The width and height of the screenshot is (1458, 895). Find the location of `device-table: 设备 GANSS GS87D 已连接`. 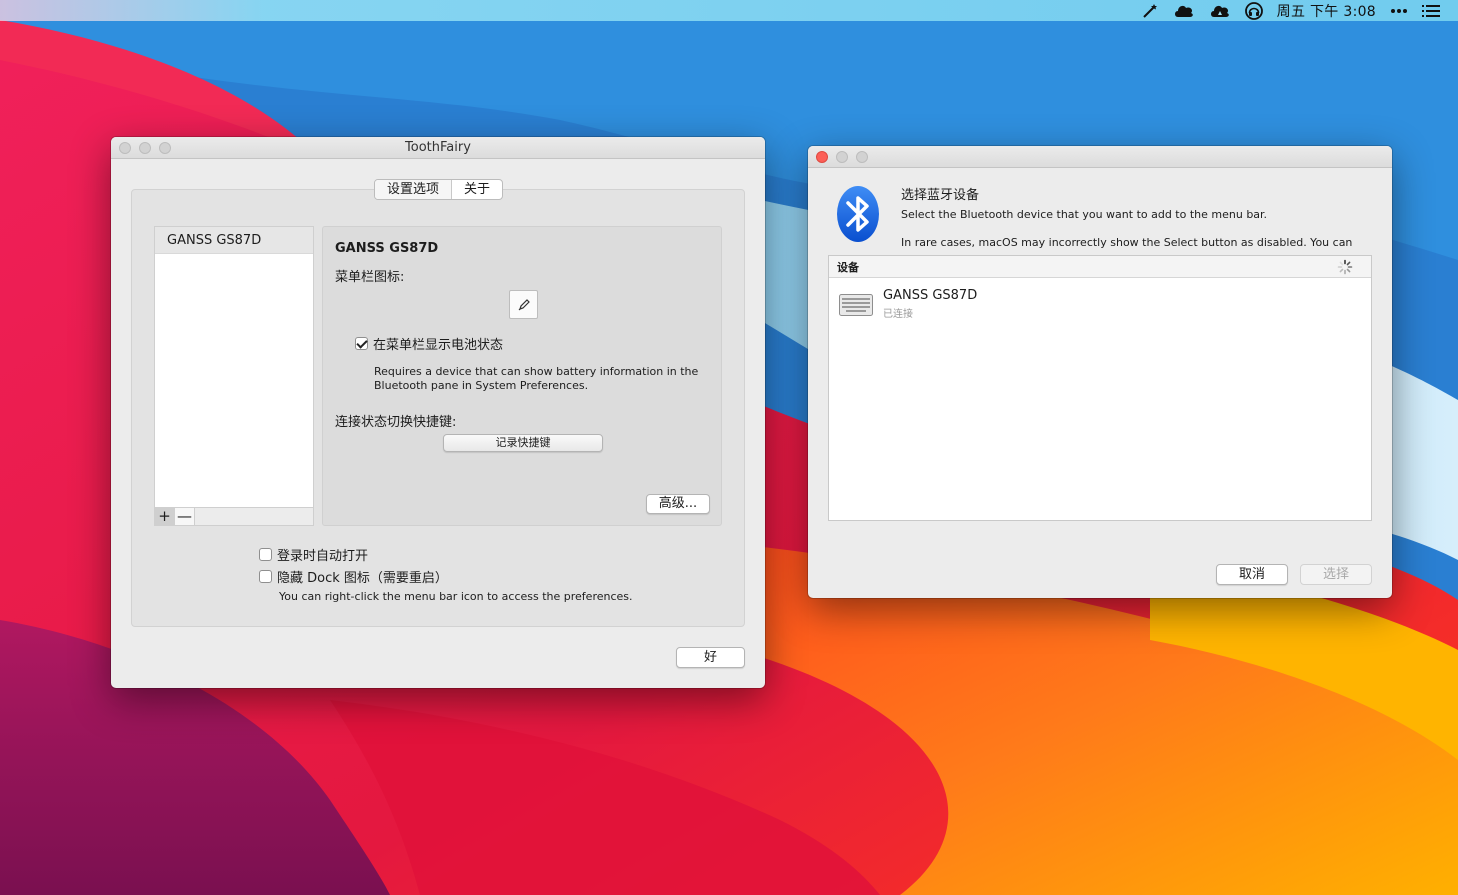

device-table: 设备 GANSS GS87D 已连接 is located at coordinates (1100, 388).